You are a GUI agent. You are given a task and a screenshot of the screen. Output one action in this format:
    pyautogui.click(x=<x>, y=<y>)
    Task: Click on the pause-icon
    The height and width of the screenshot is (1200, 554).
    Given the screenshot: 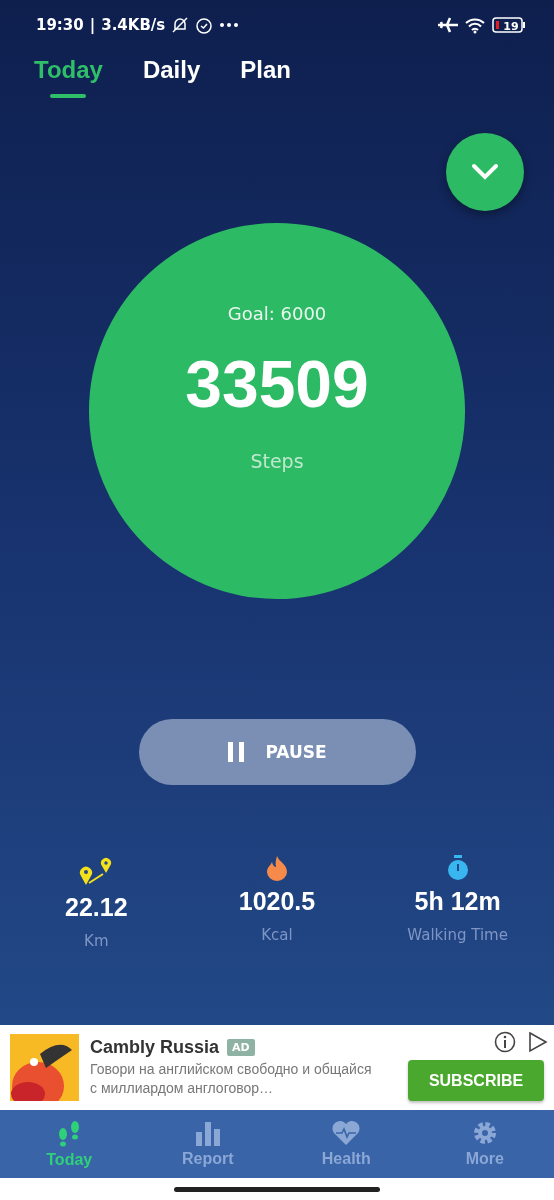 What is the action you would take?
    pyautogui.click(x=236, y=752)
    